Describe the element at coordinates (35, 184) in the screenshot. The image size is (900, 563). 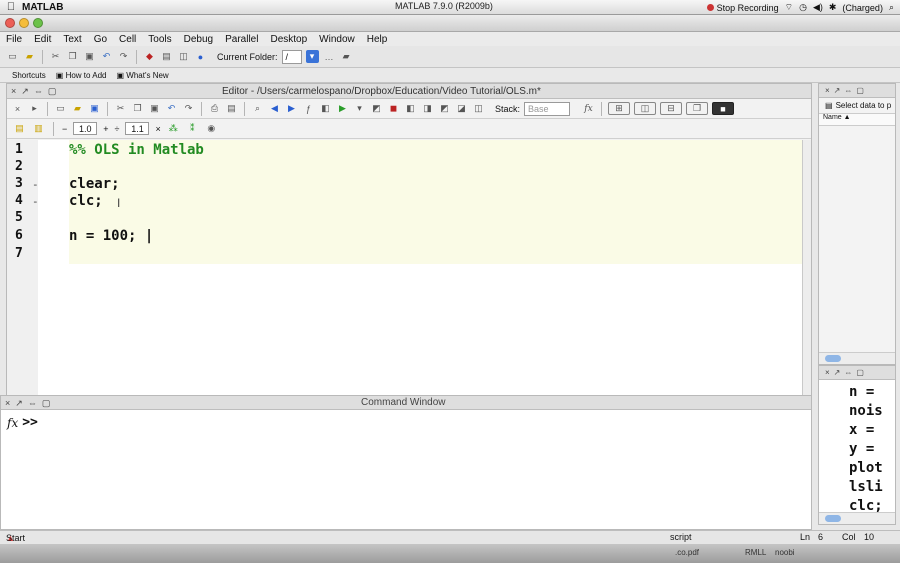
I see `breakpoint-dash: -` at that location.